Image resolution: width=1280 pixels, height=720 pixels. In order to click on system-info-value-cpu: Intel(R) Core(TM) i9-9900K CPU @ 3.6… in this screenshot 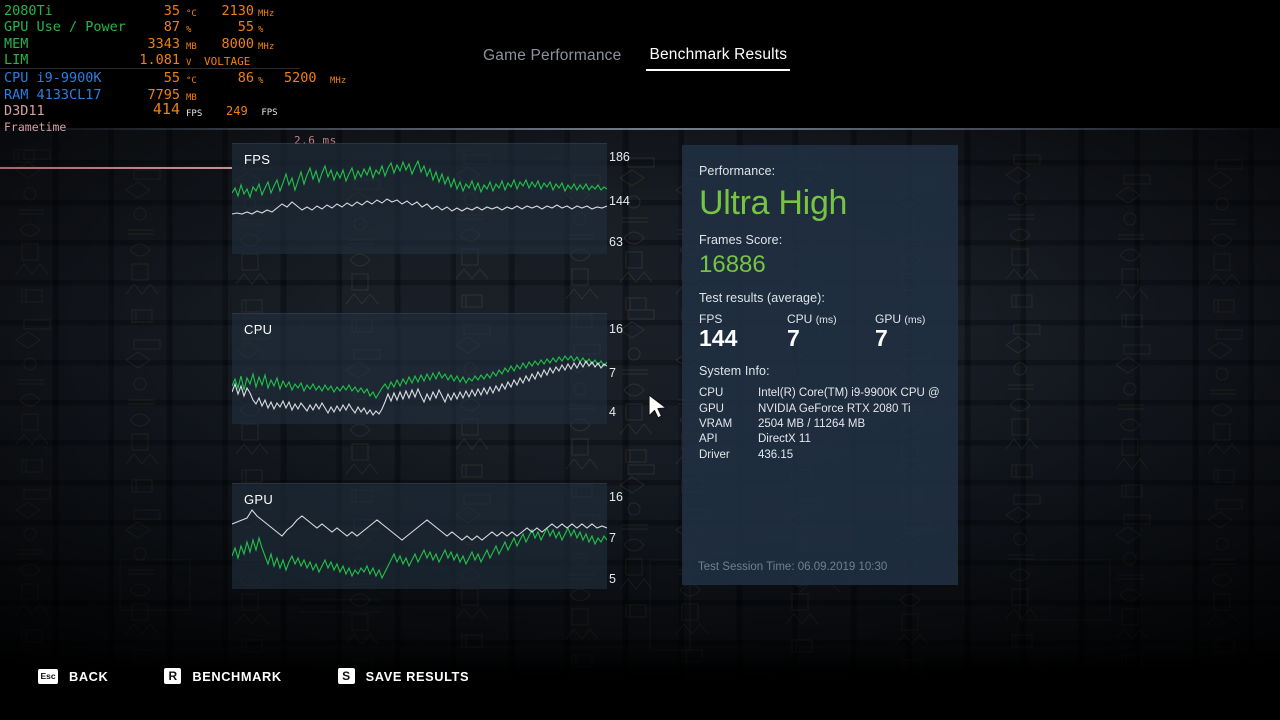, I will do `click(850, 393)`.